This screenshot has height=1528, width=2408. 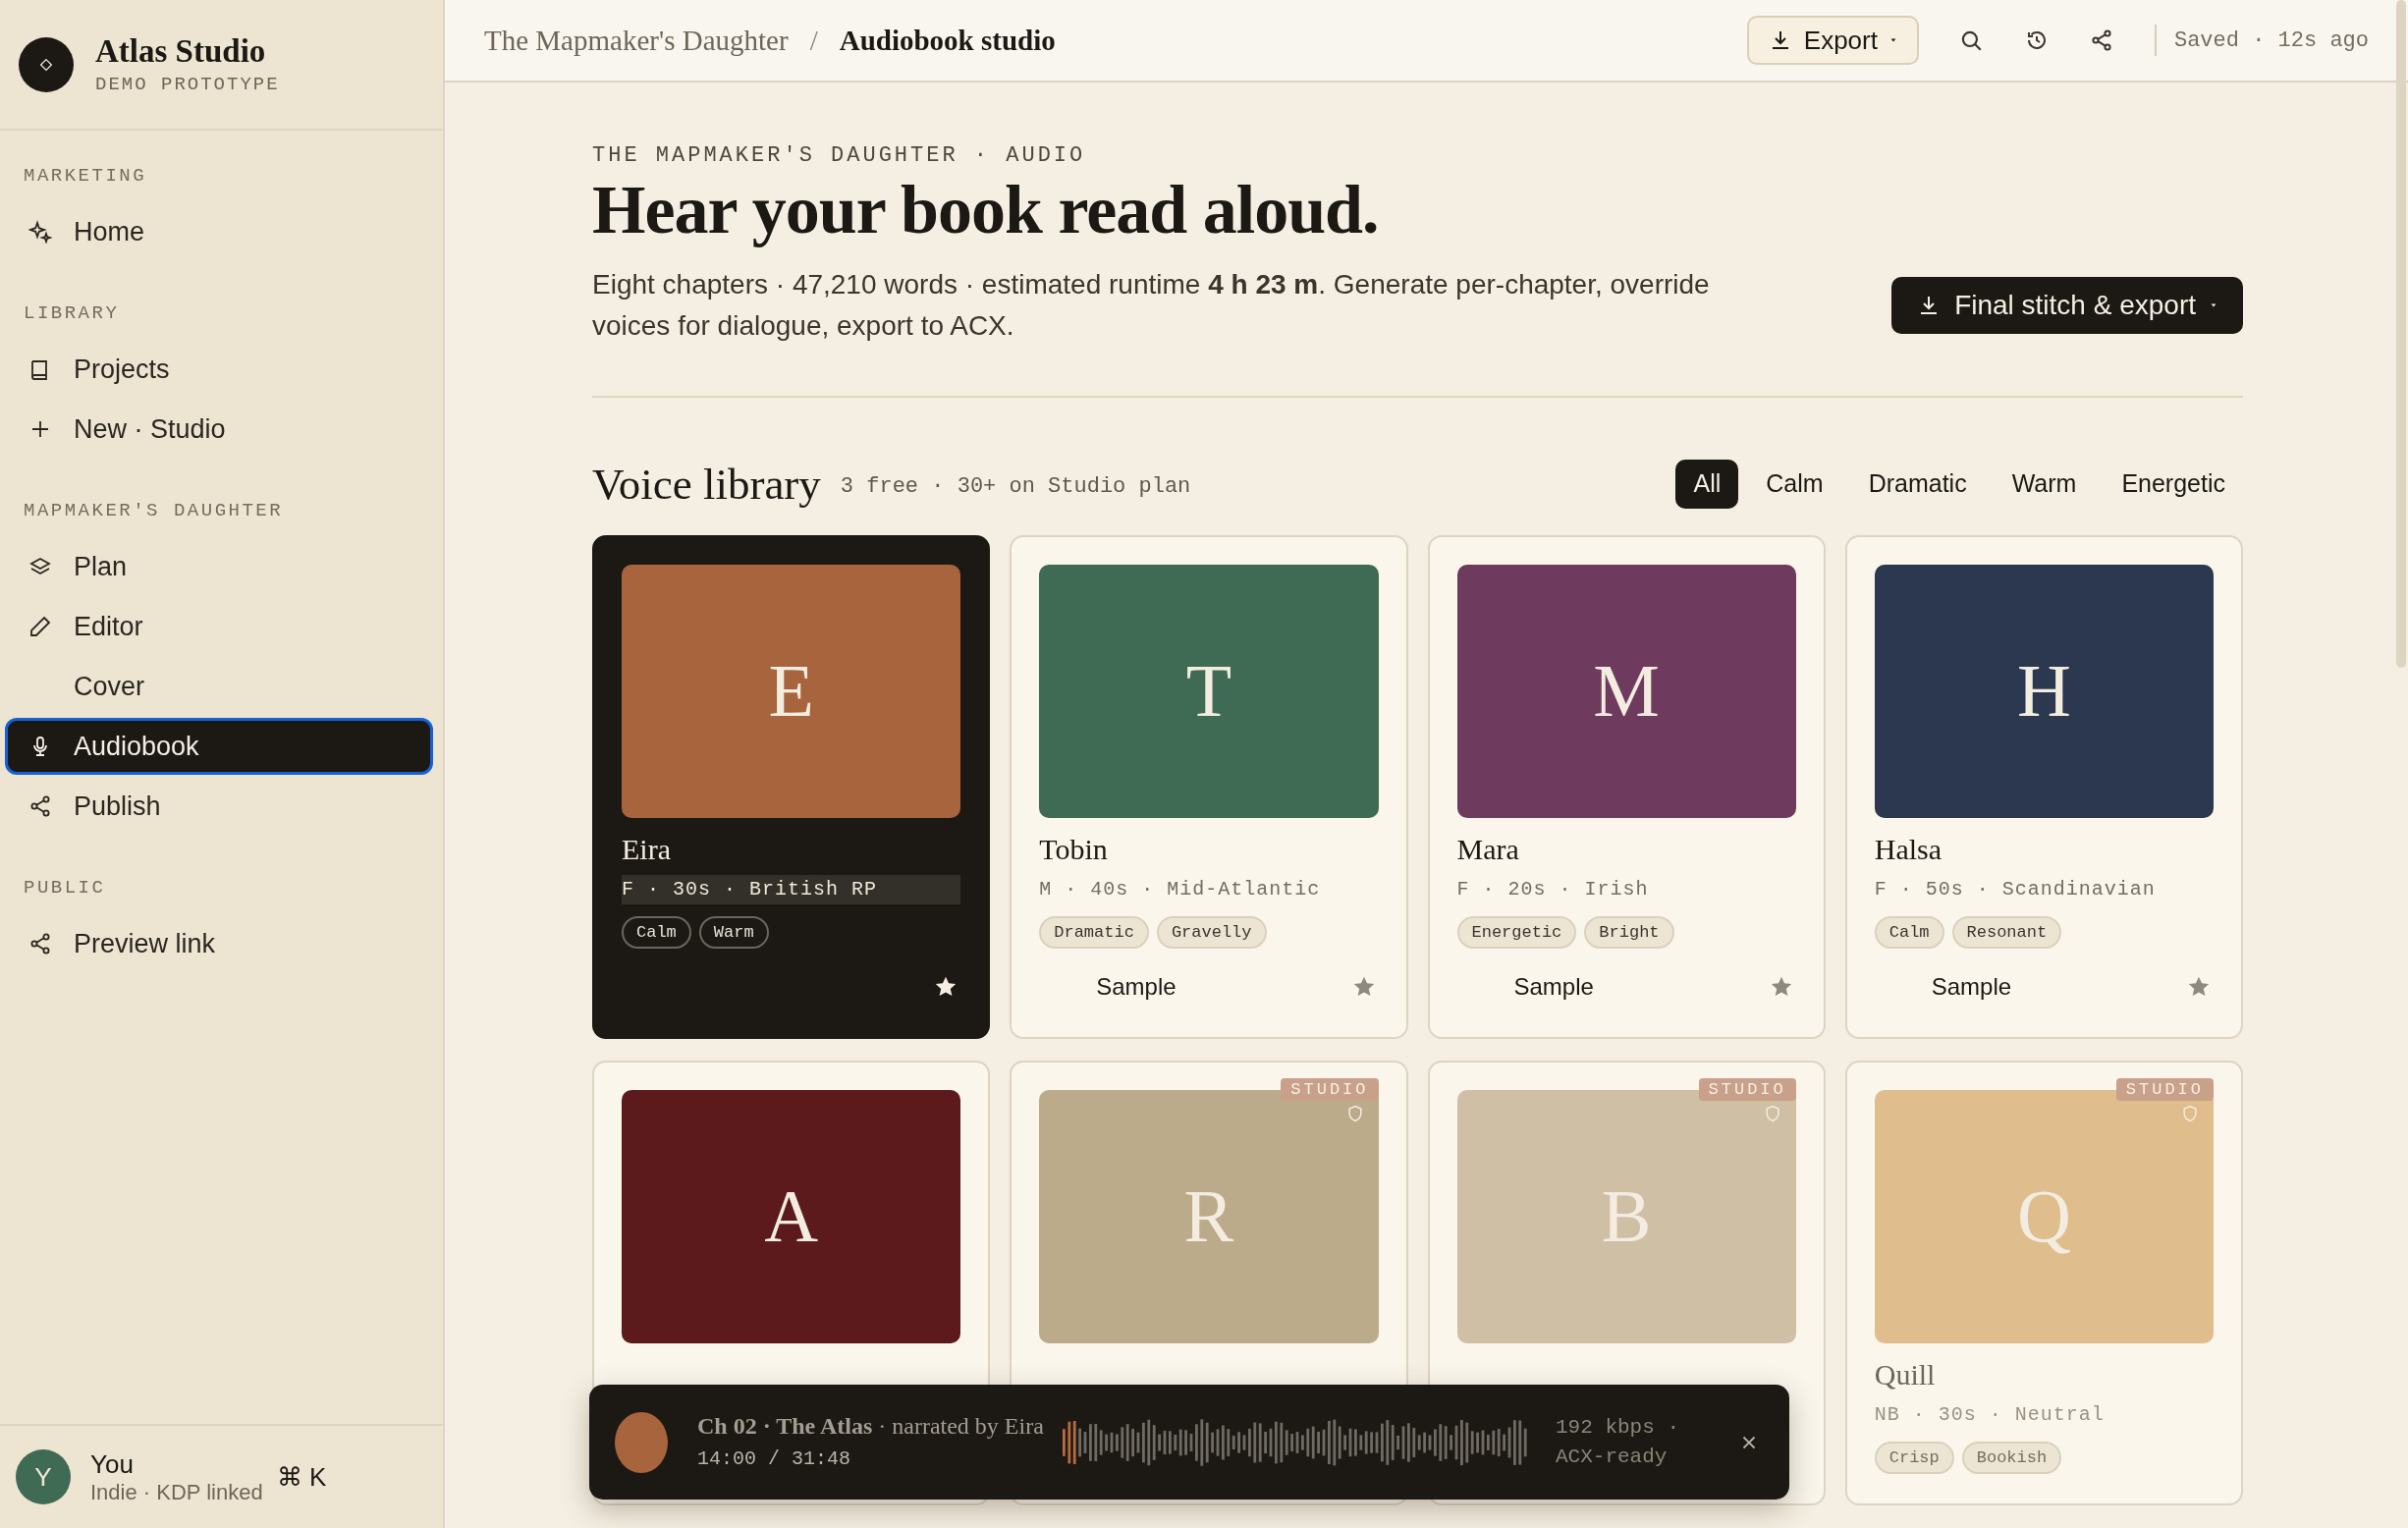 What do you see at coordinates (1516, 932) in the screenshot?
I see `voice-tag: Energetic` at bounding box center [1516, 932].